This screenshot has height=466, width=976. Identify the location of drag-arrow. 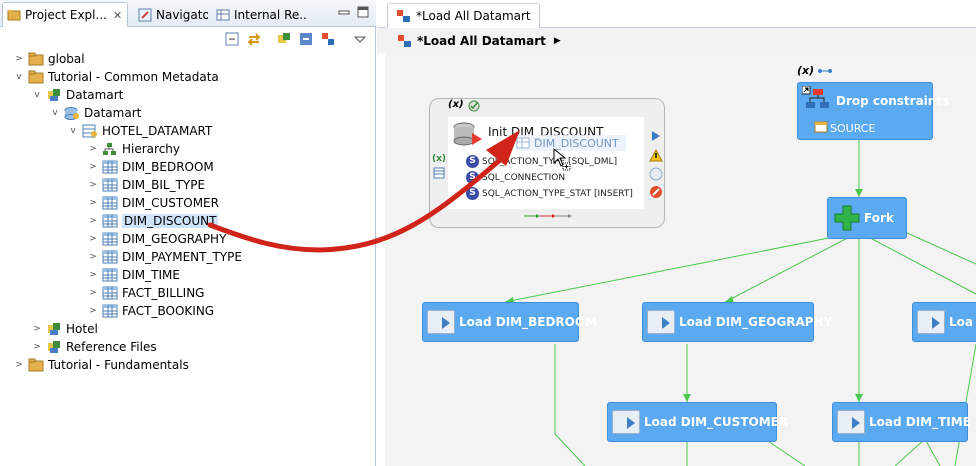
(363, 191).